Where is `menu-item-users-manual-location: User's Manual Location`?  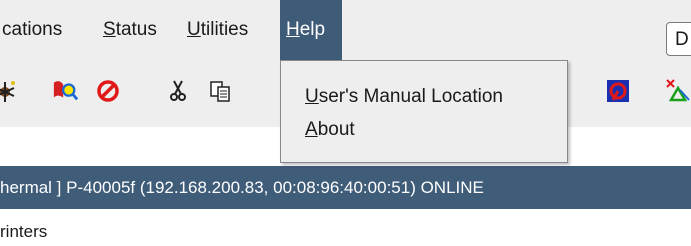 menu-item-users-manual-location: User's Manual Location is located at coordinates (404, 97).